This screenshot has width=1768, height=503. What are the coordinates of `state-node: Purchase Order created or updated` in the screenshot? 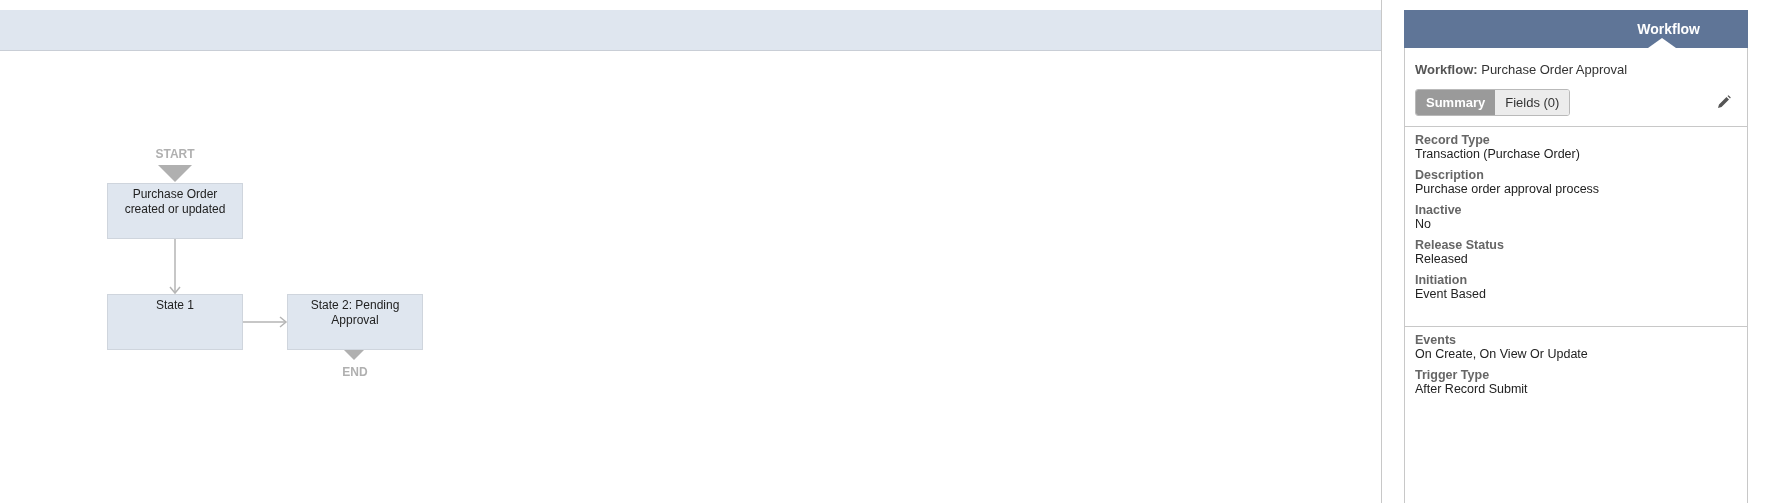 It's located at (175, 211).